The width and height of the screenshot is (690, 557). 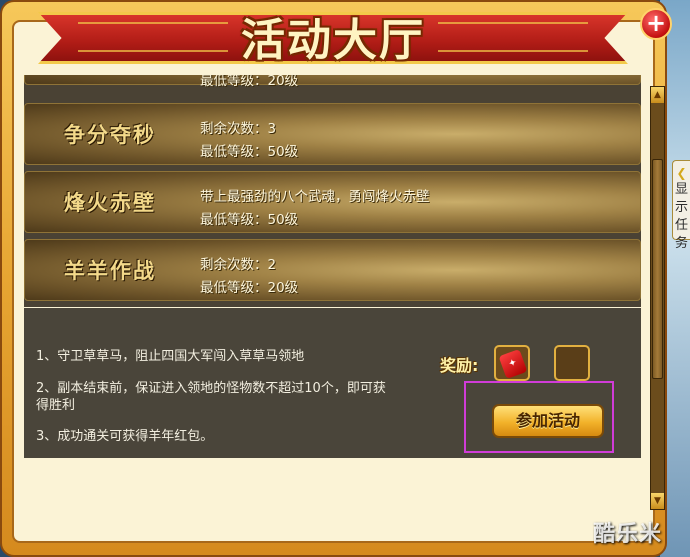 I want to click on scrollbar: ▲ ▼, so click(x=657, y=298).